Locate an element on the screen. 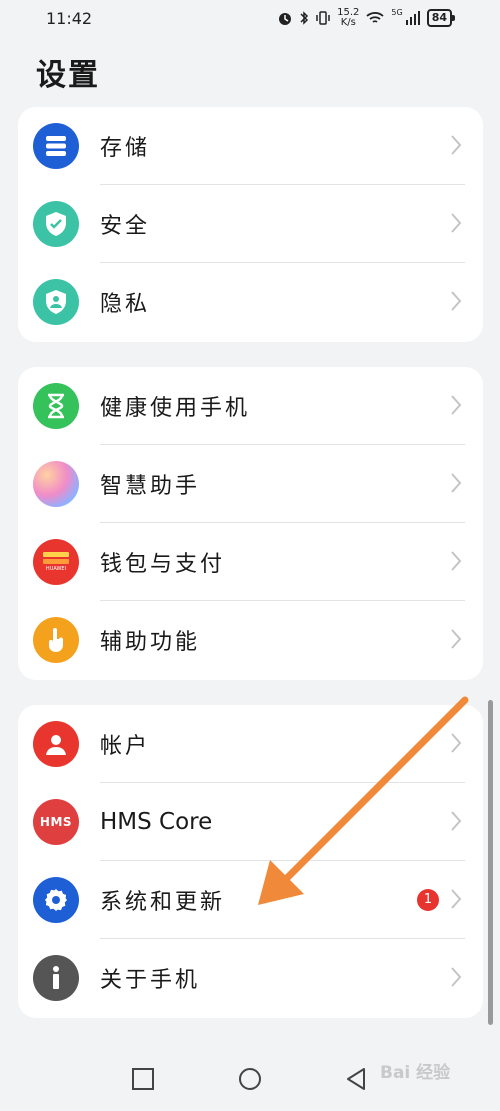 This screenshot has height=1111, width=500. watermark: Bai 经验 is located at coordinates (415, 1073).